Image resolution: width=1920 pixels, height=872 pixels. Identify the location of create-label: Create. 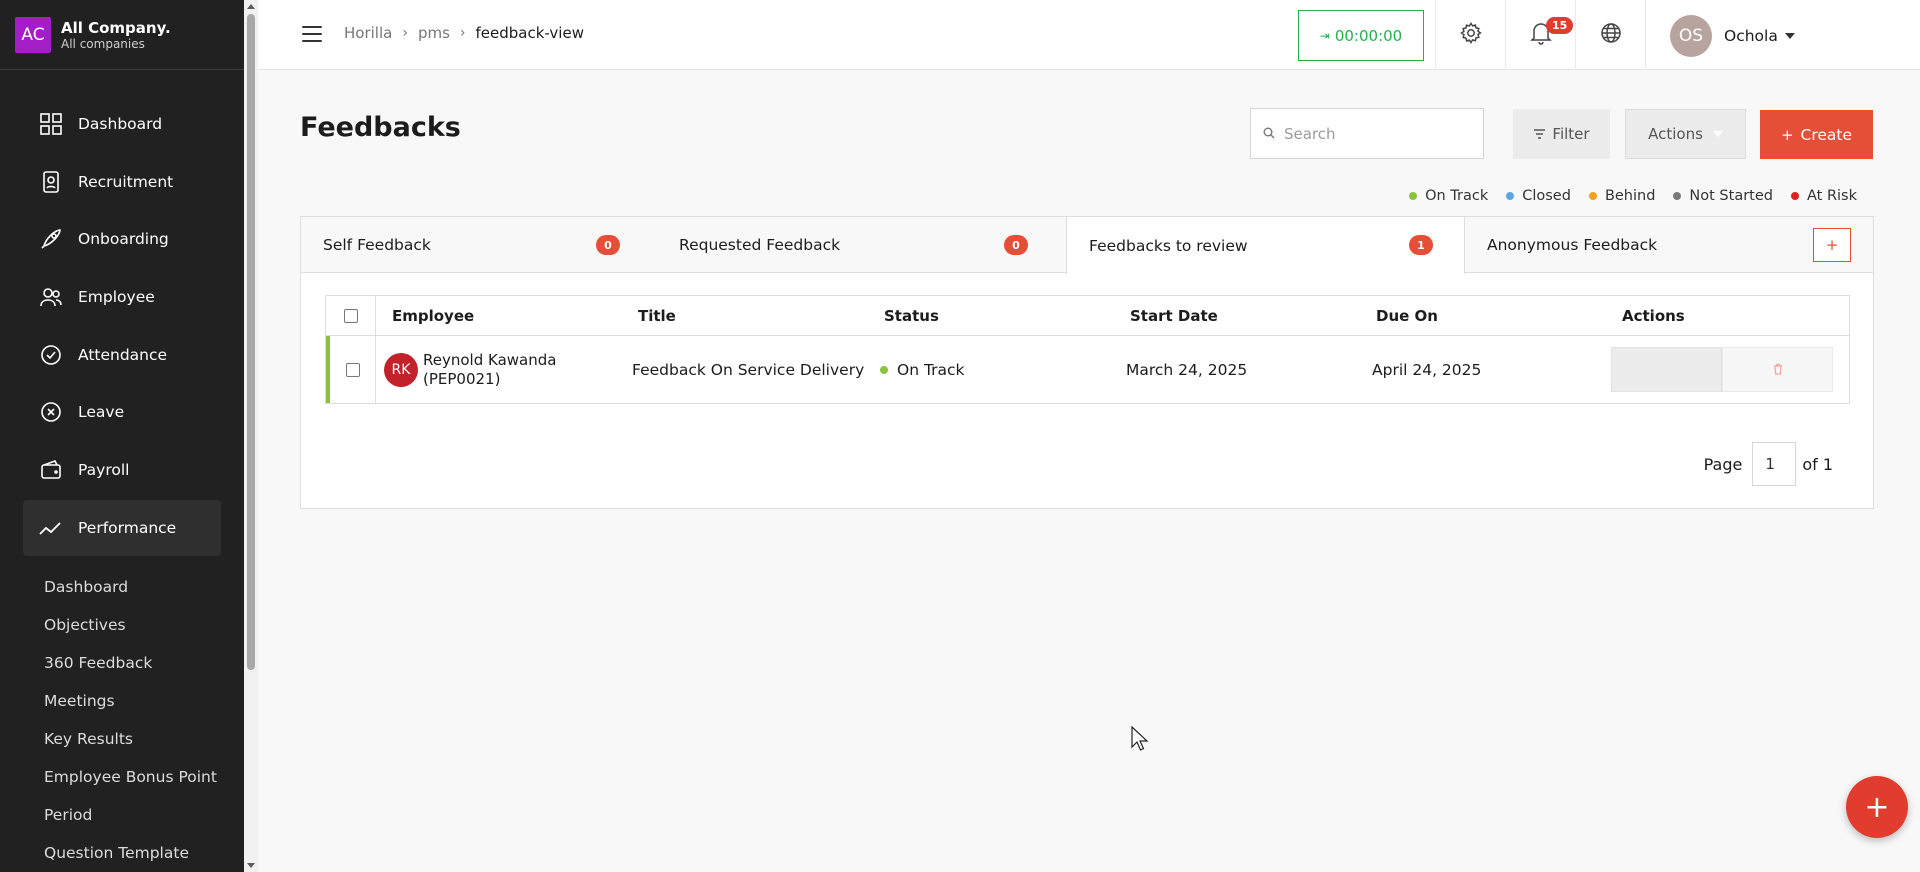
(1826, 134).